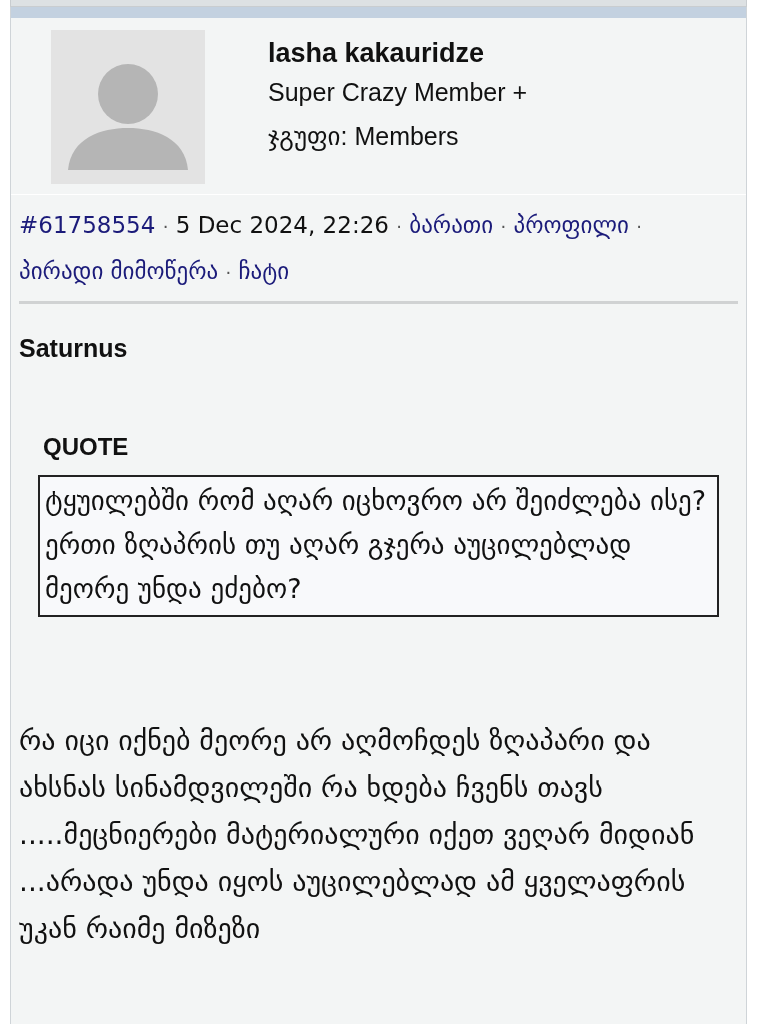  Describe the element at coordinates (398, 92) in the screenshot. I see `member-rank: Super Crazy Member +` at that location.